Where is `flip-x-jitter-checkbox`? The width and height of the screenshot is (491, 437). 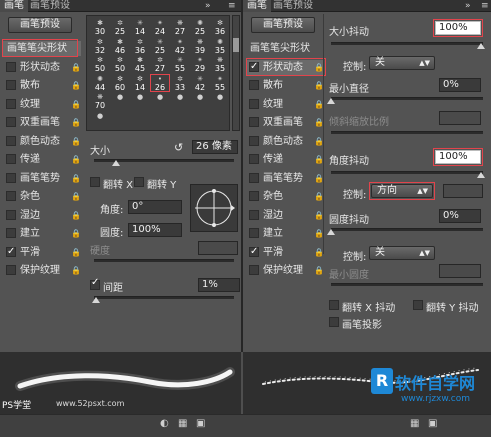 flip-x-jitter-checkbox is located at coordinates (334, 305).